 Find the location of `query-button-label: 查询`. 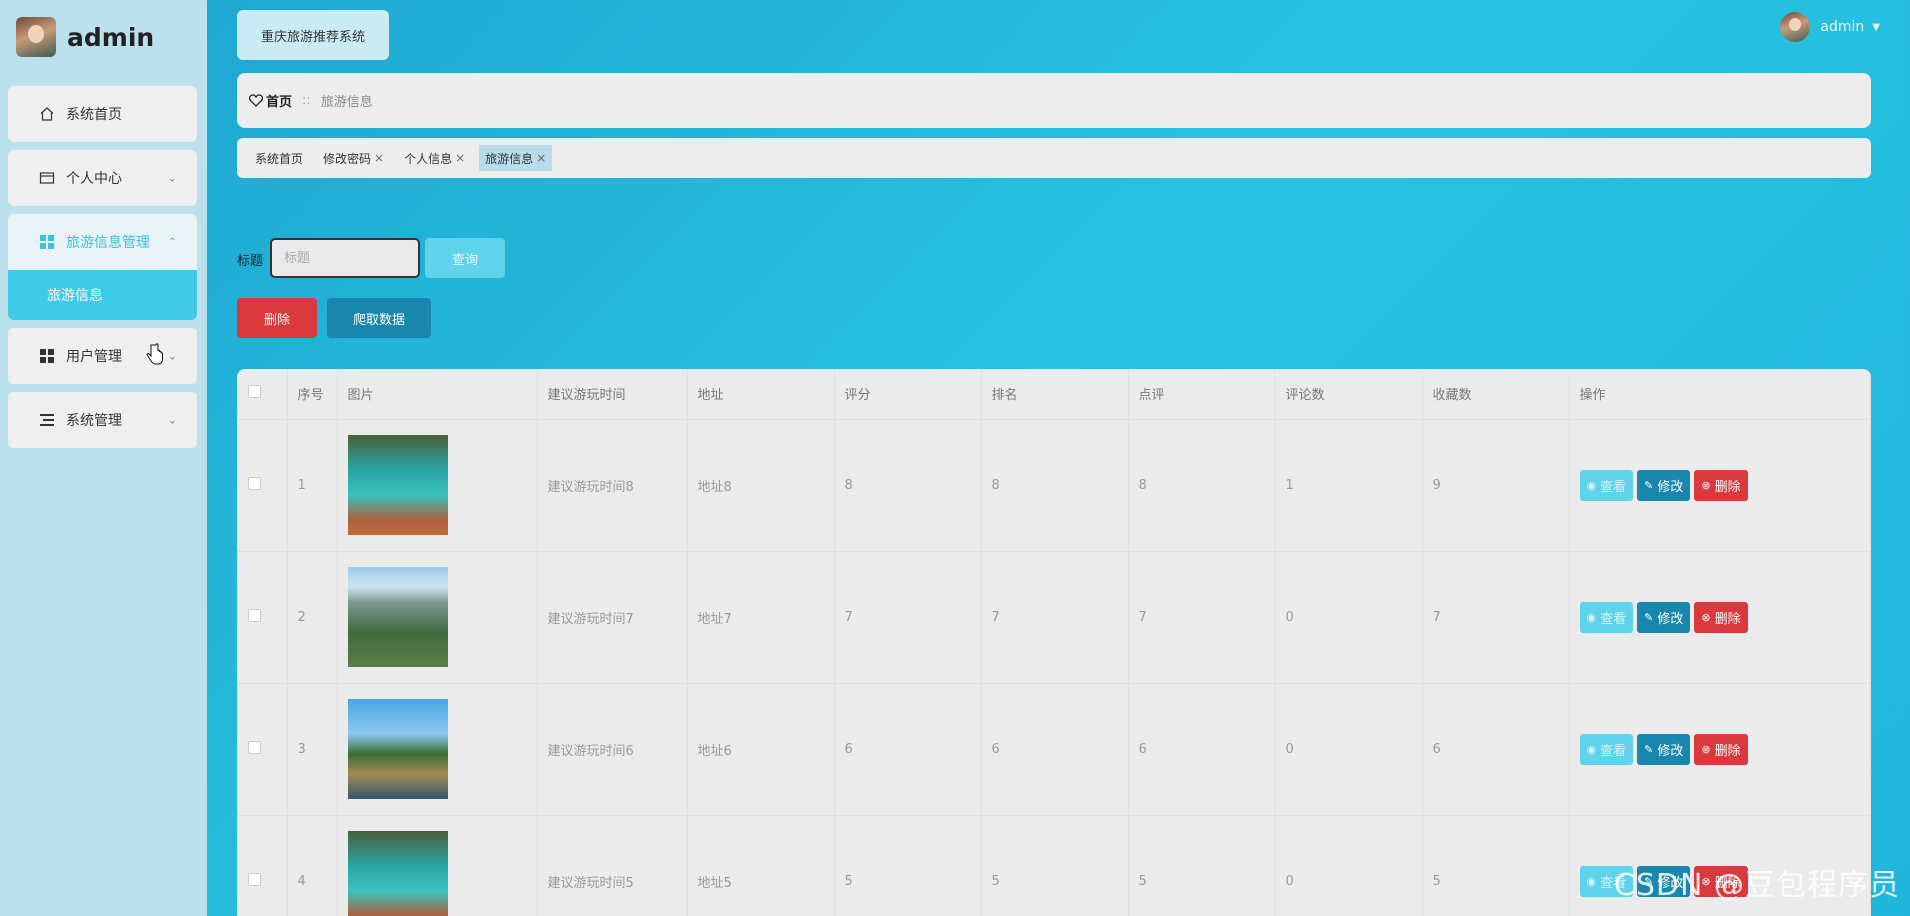

query-button-label: 查询 is located at coordinates (464, 260).